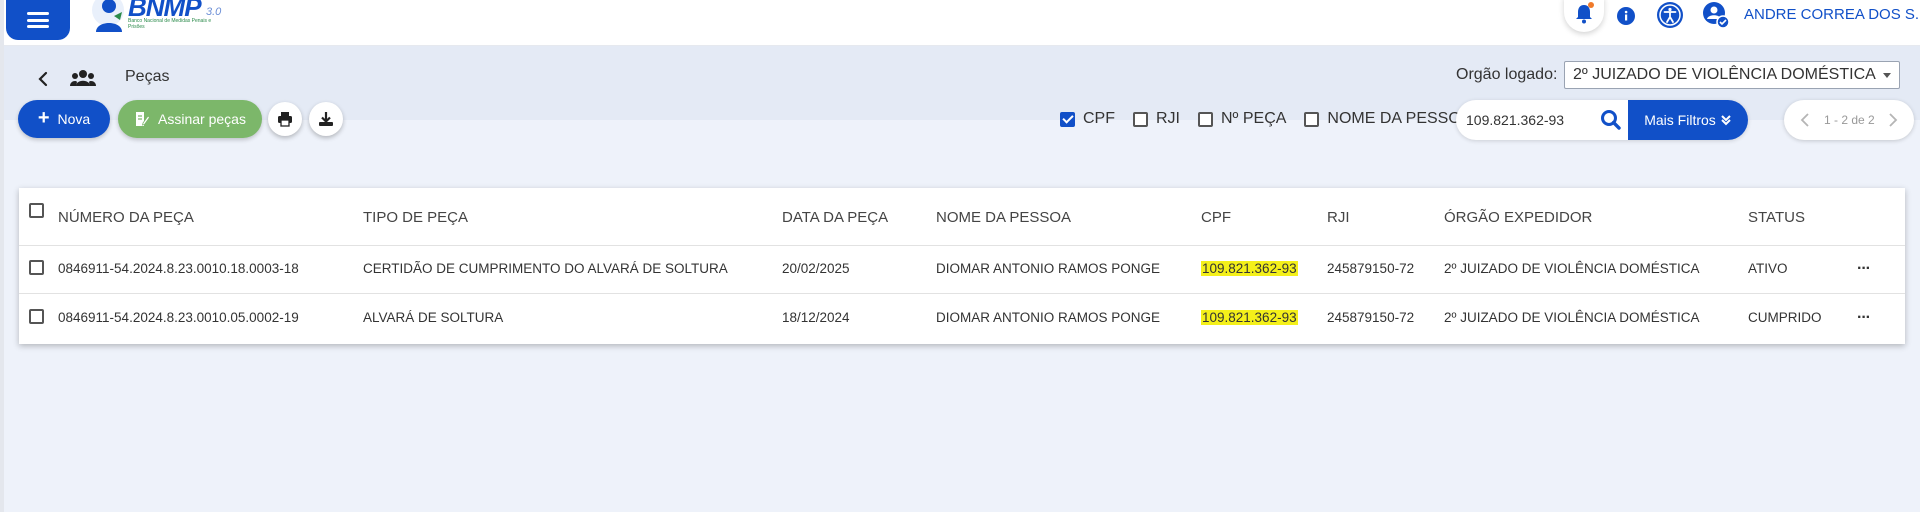  What do you see at coordinates (1338, 217) in the screenshot?
I see `column-header-rji: RJI` at bounding box center [1338, 217].